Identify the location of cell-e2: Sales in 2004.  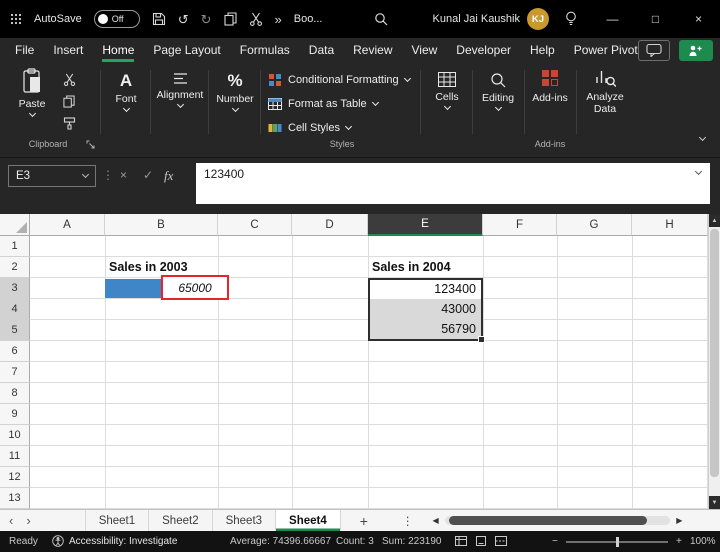
(411, 267).